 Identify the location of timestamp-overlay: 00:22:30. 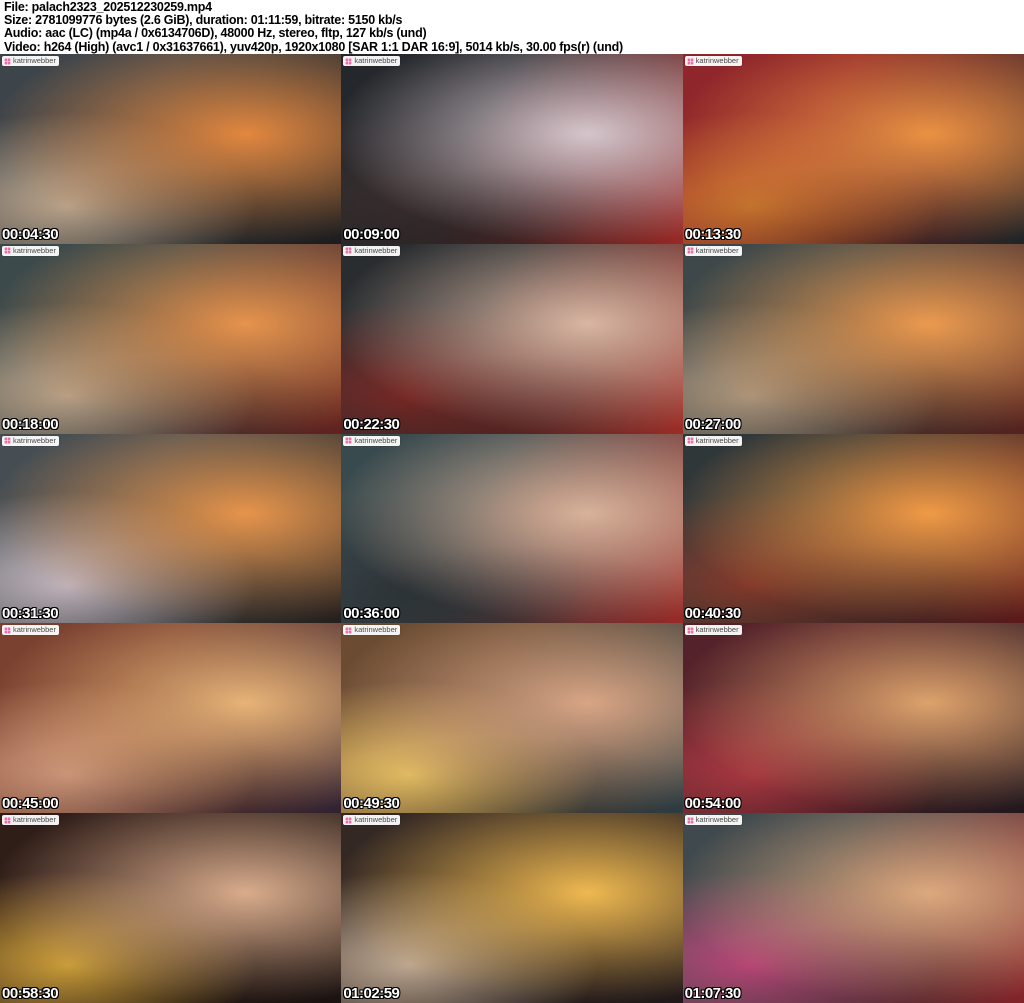
(371, 424).